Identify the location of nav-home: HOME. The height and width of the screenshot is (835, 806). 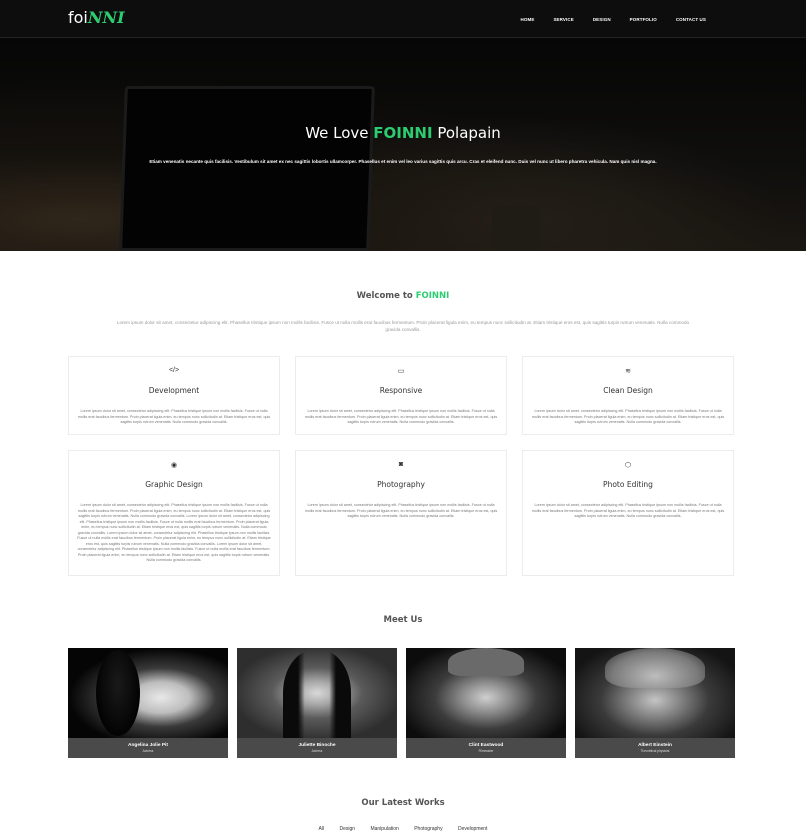
(528, 19).